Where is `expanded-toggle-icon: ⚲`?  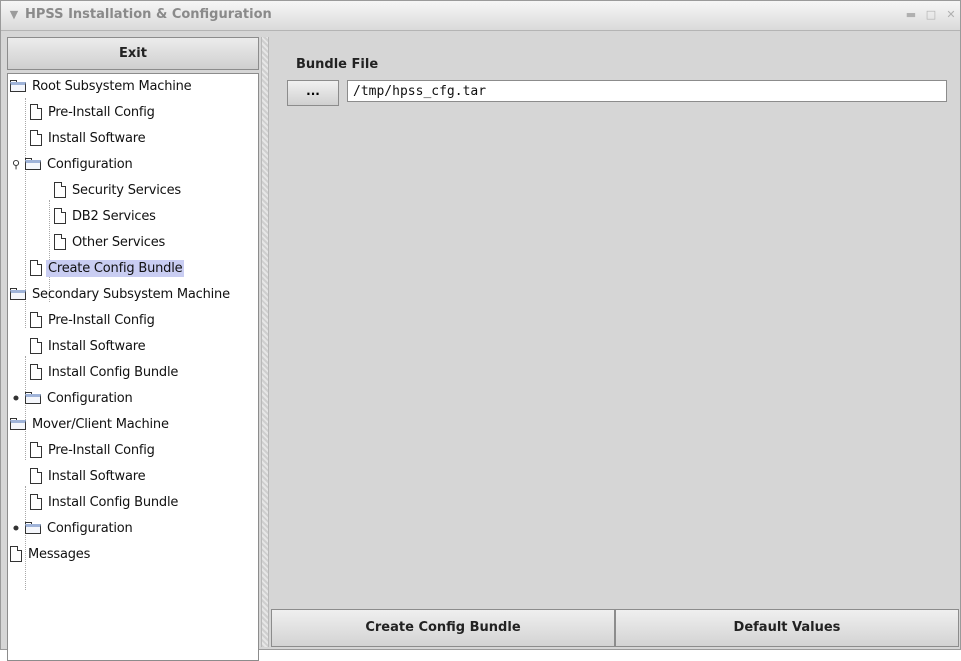
expanded-toggle-icon: ⚲ is located at coordinates (16, 164).